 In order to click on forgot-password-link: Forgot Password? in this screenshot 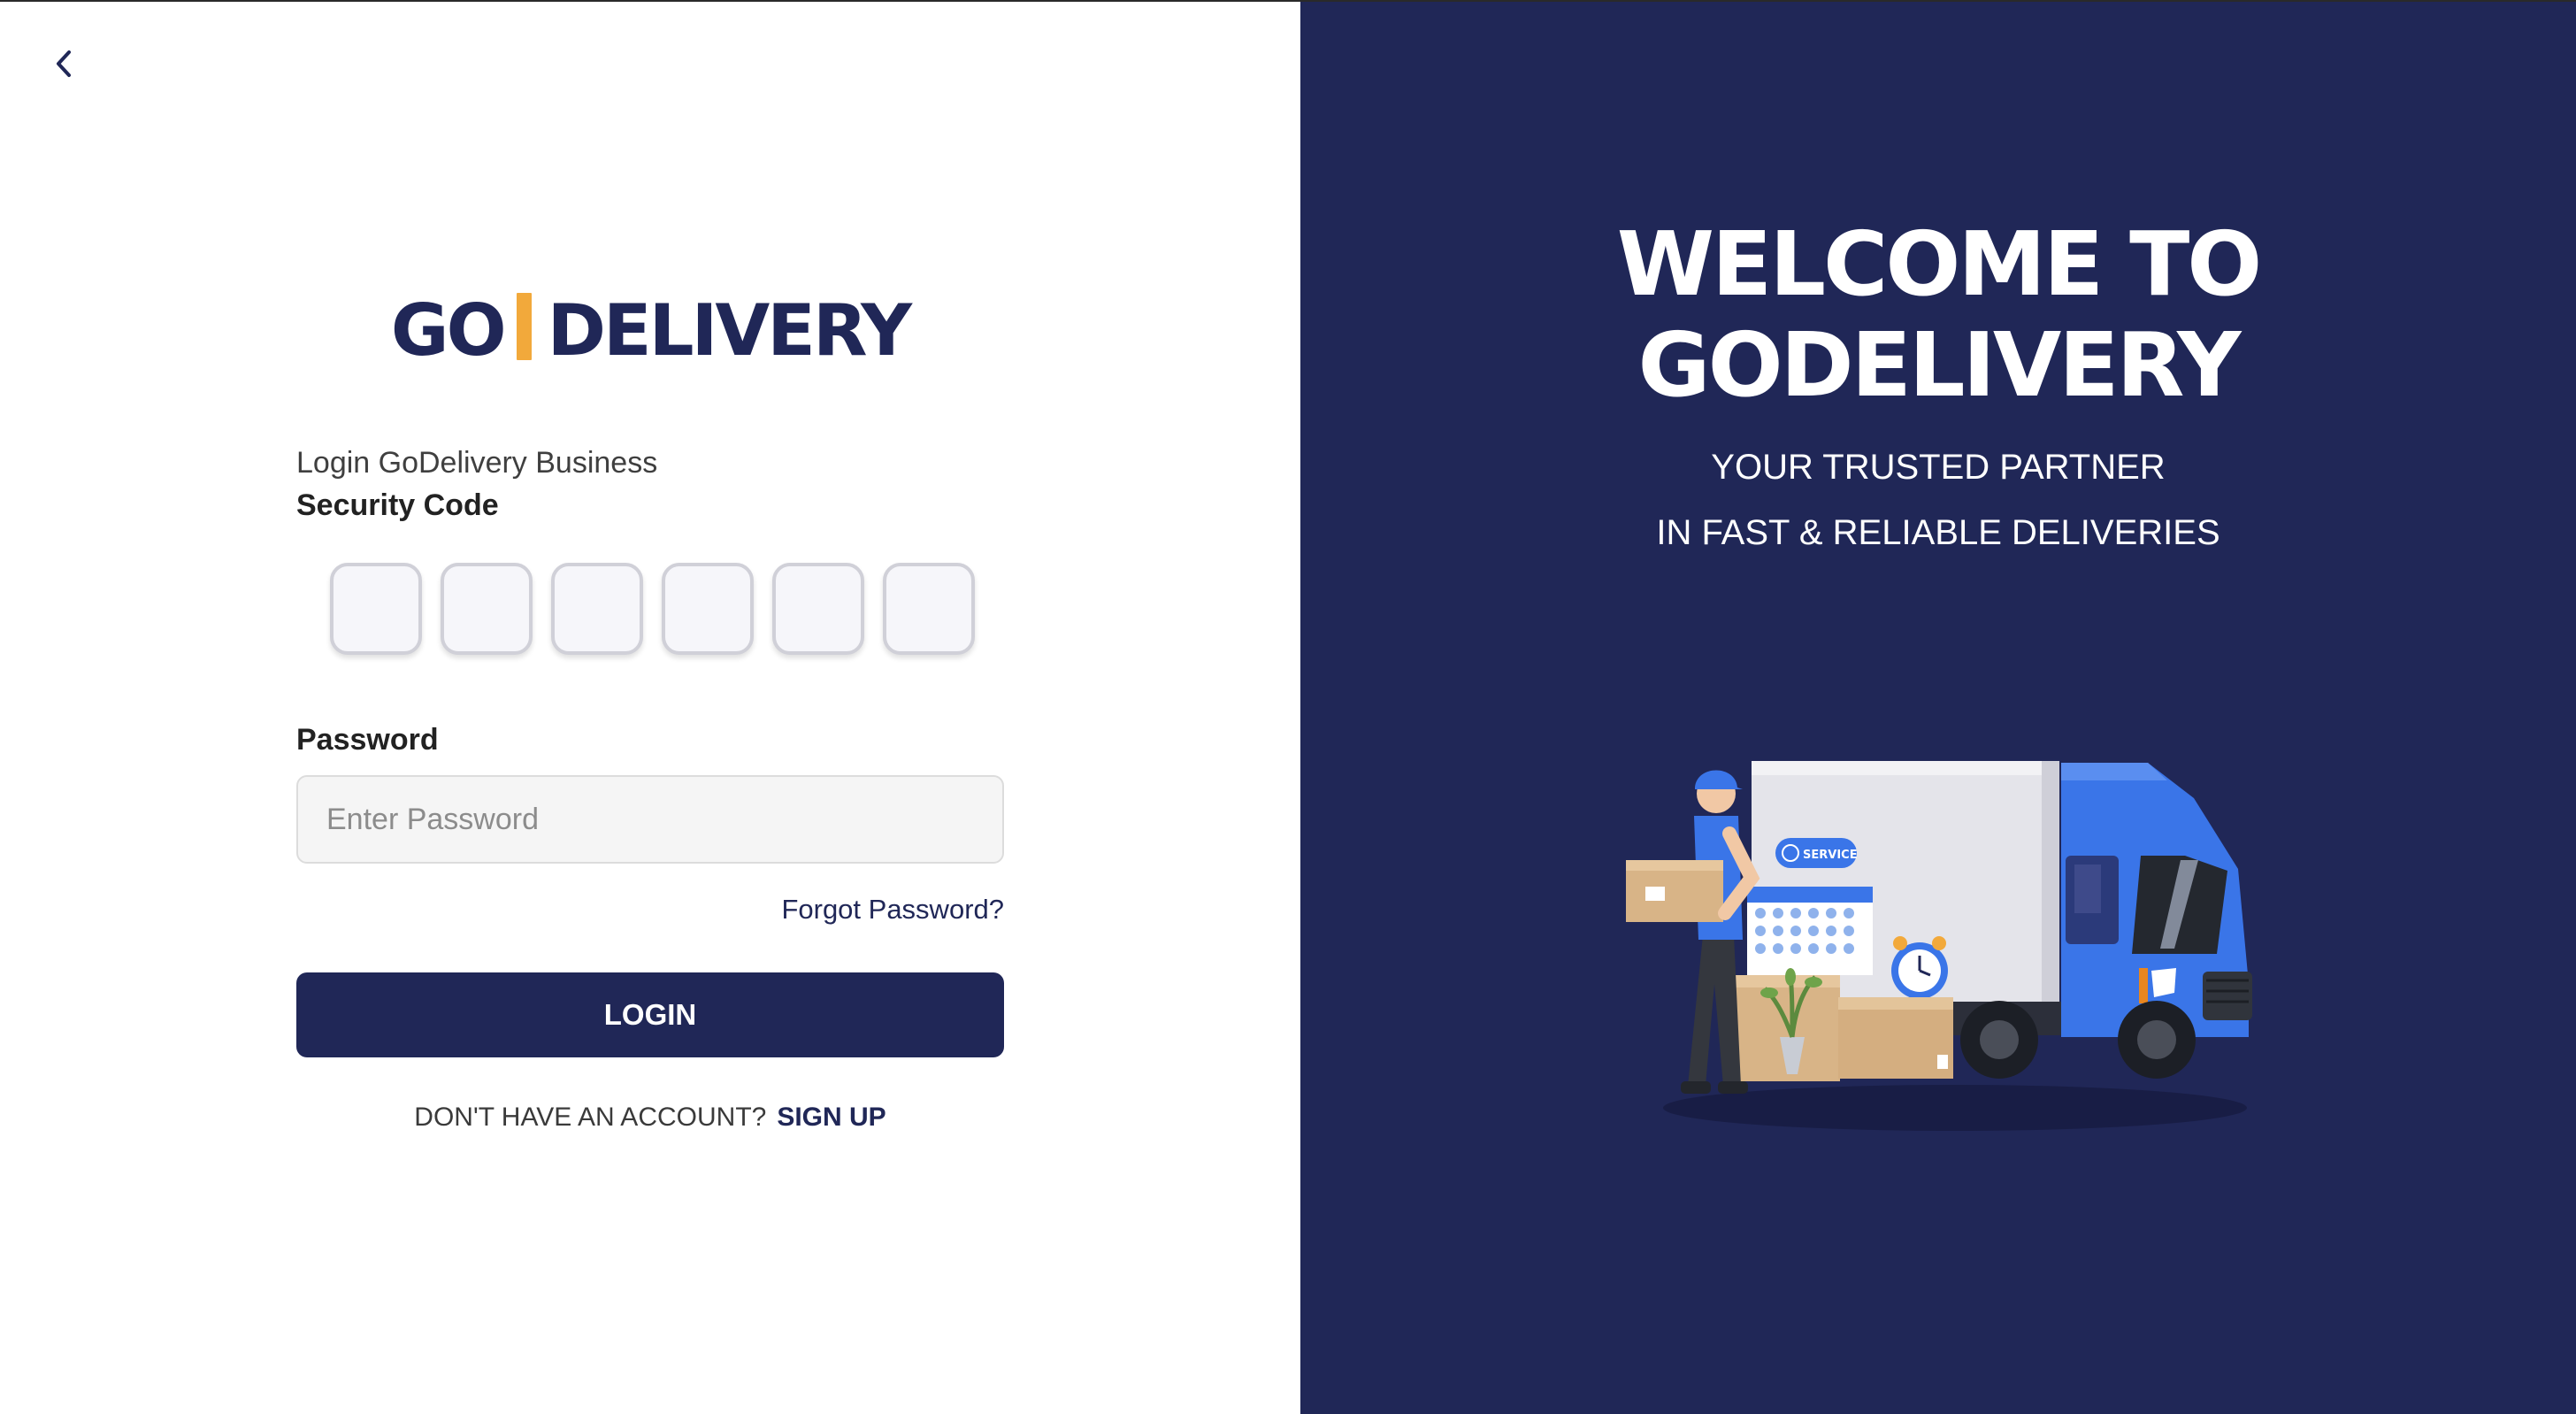, I will do `click(650, 910)`.